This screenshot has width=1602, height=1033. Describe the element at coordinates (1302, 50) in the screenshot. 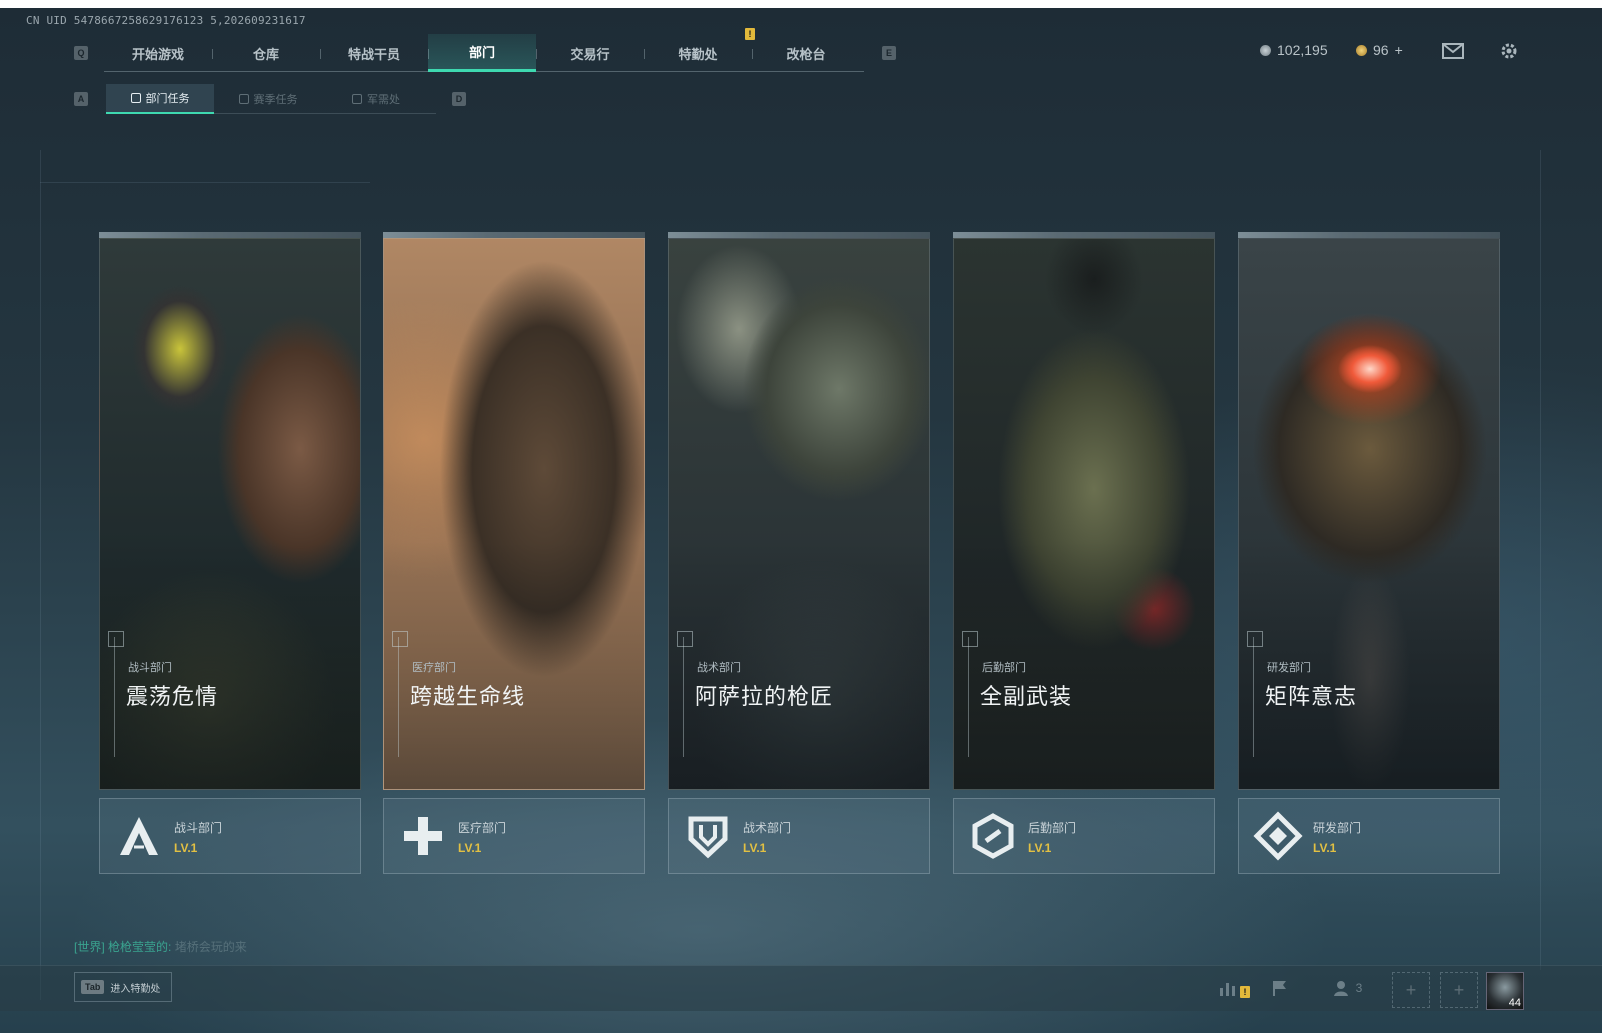

I see `primary-currency-amount: 102,195` at that location.